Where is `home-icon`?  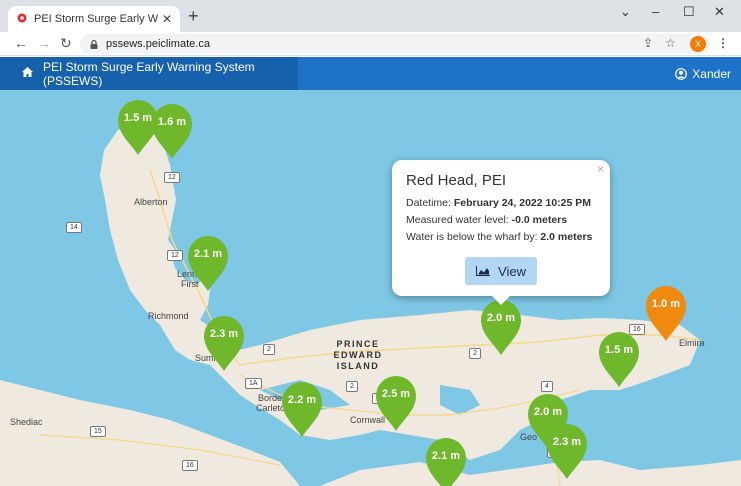 home-icon is located at coordinates (27, 73).